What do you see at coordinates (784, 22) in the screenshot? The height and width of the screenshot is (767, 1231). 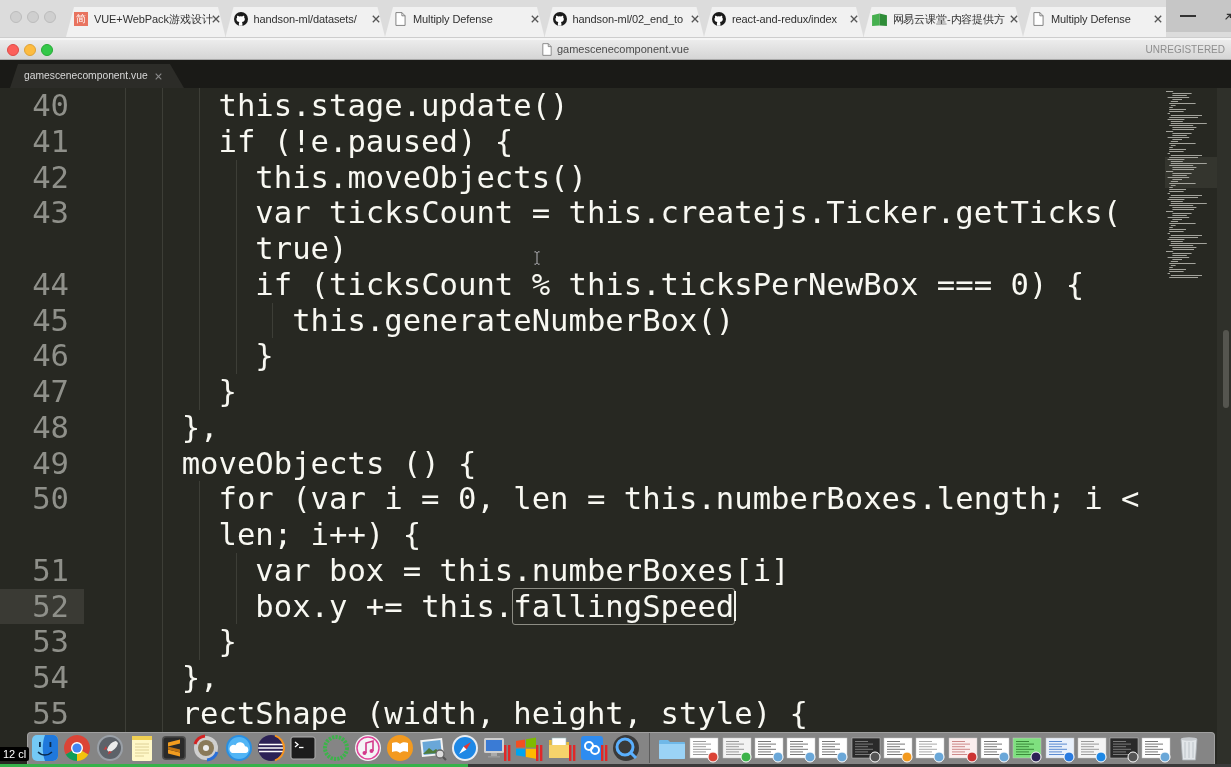 I see `browser-tab: react-and-redux/index` at bounding box center [784, 22].